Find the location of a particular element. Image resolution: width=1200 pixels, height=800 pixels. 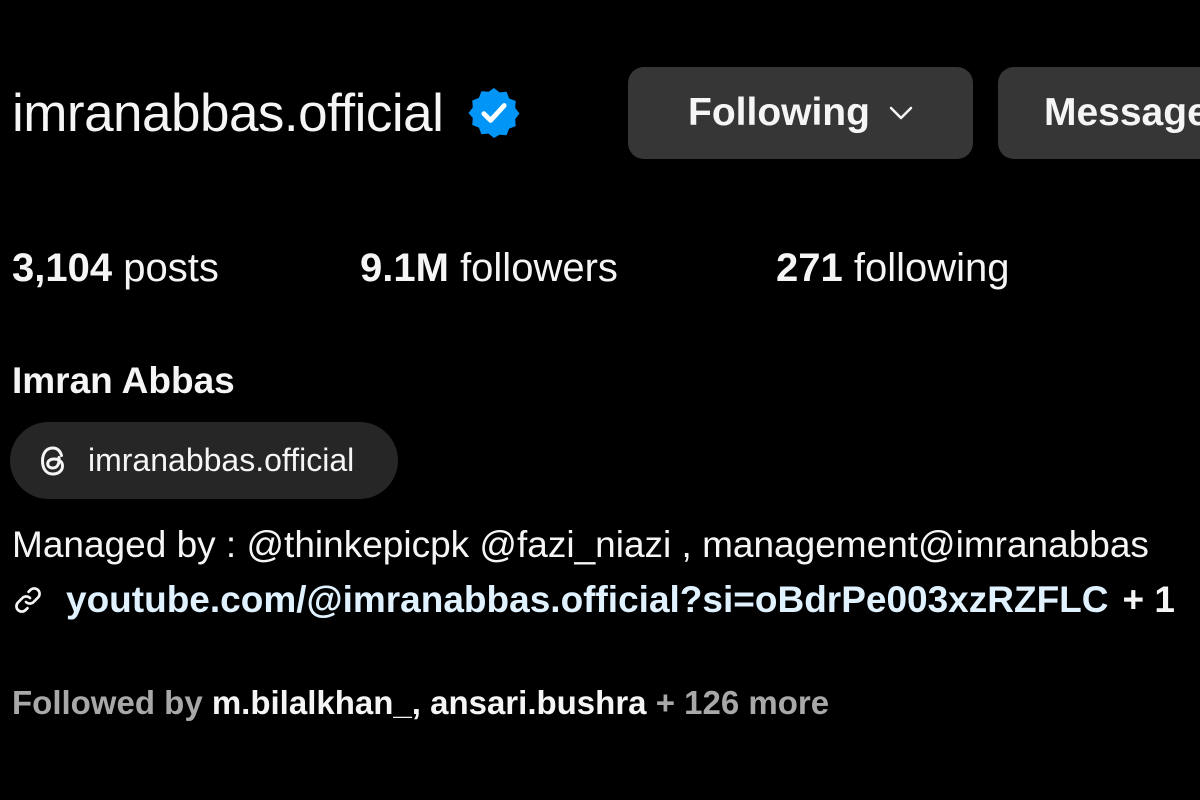

threads-badge: imranabbas.official is located at coordinates (204, 460).